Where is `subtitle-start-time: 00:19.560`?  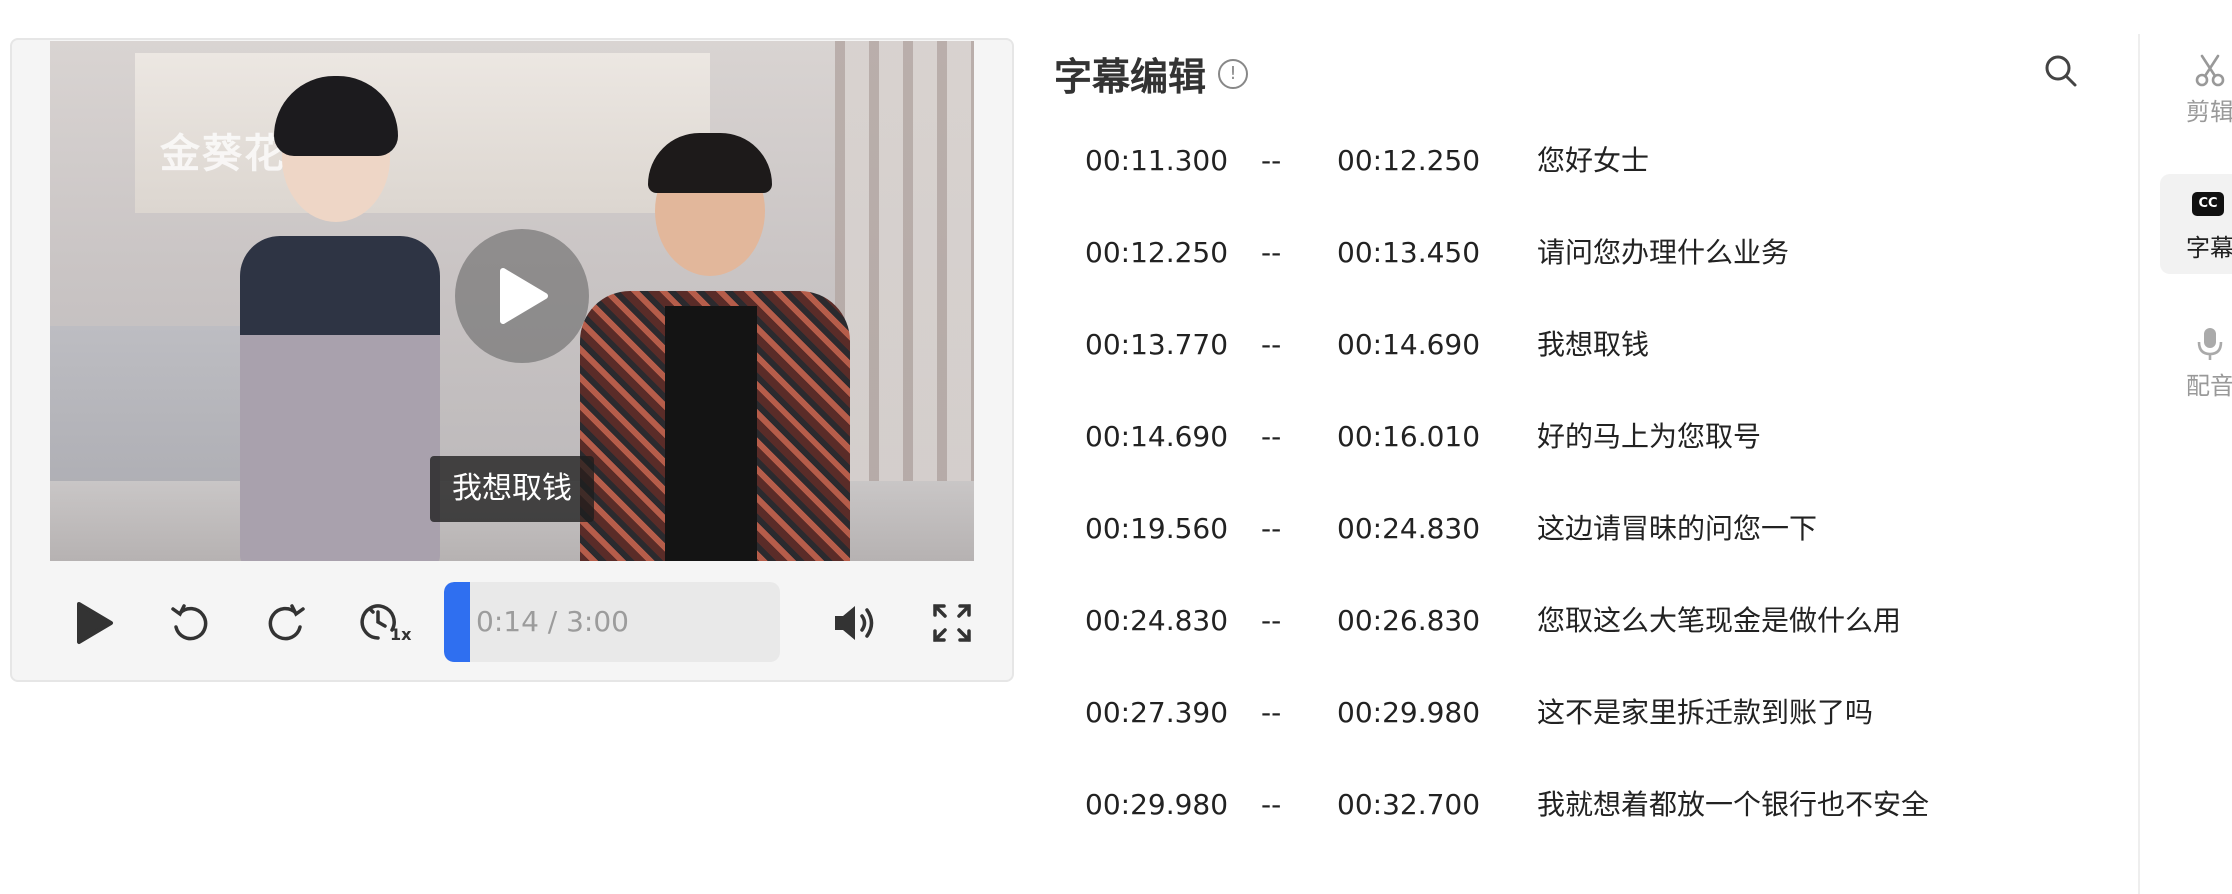 subtitle-start-time: 00:19.560 is located at coordinates (1157, 528).